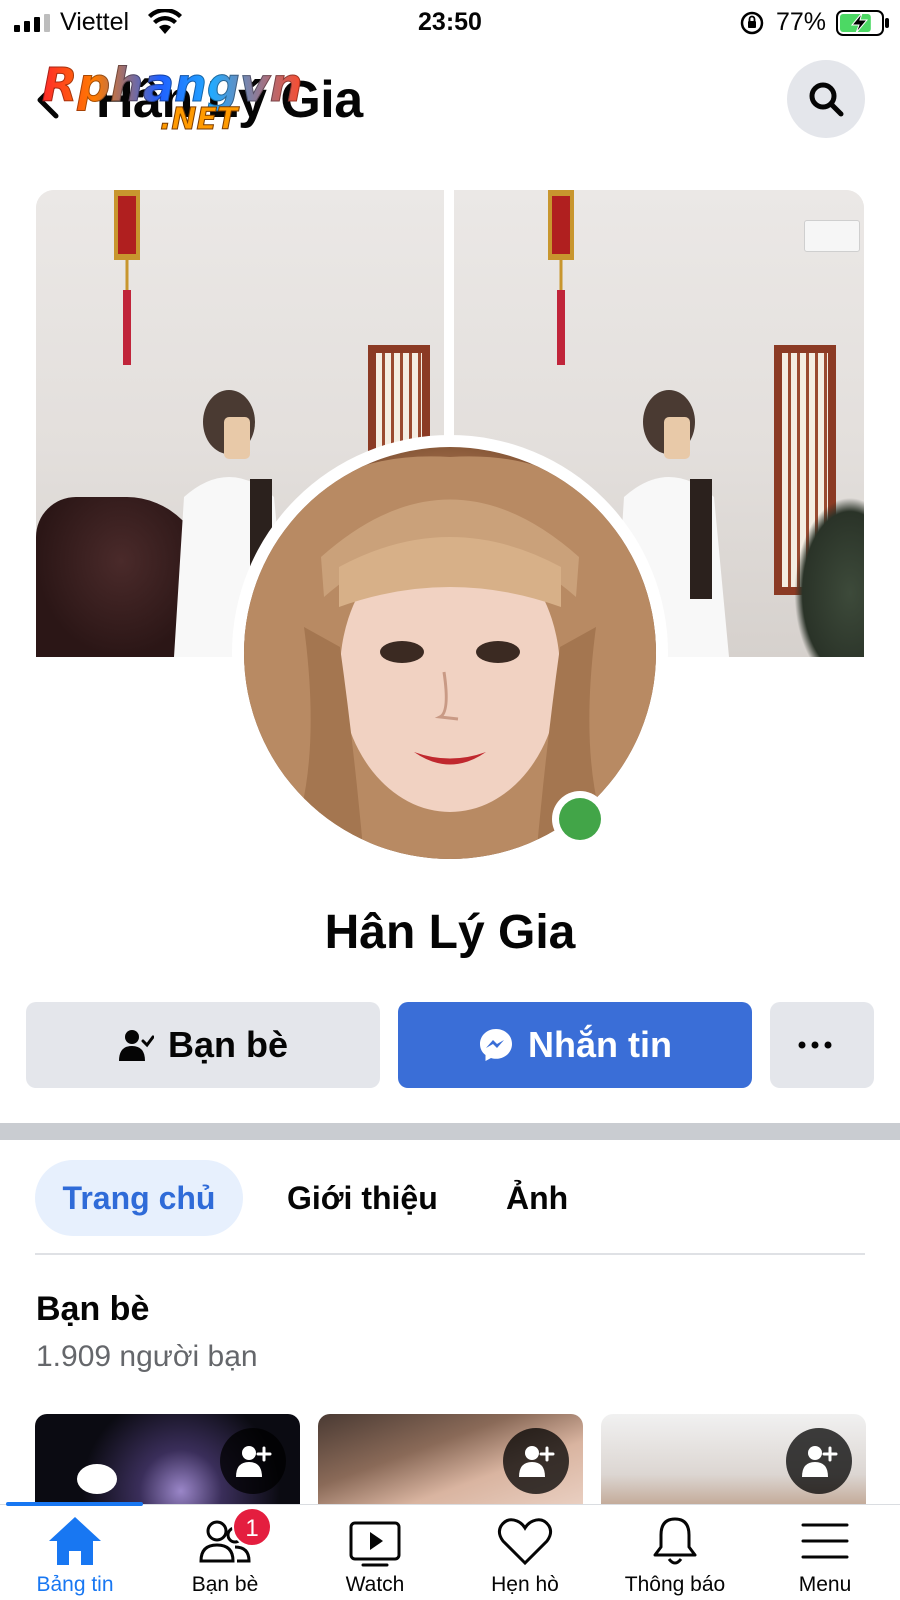 Image resolution: width=900 pixels, height=1600 pixels. What do you see at coordinates (47, 100) in the screenshot?
I see `chevron-left-icon` at bounding box center [47, 100].